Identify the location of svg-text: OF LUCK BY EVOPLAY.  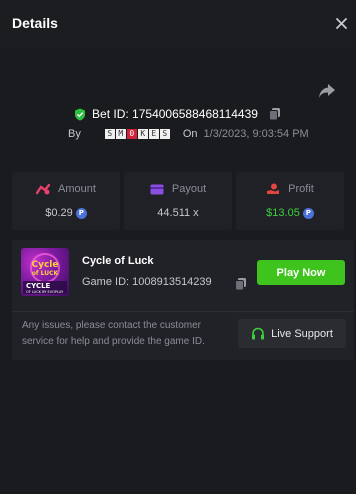
(45, 292).